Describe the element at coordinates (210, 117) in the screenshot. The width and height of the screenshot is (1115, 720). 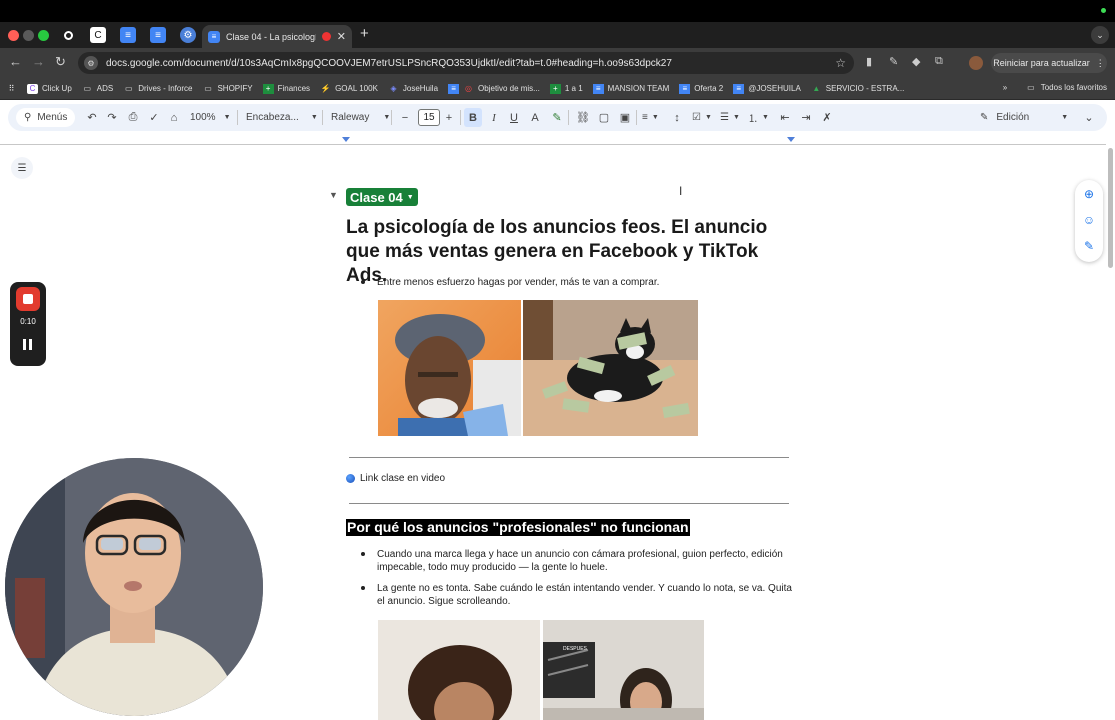
I see `zoom-select: 100% ▼` at that location.